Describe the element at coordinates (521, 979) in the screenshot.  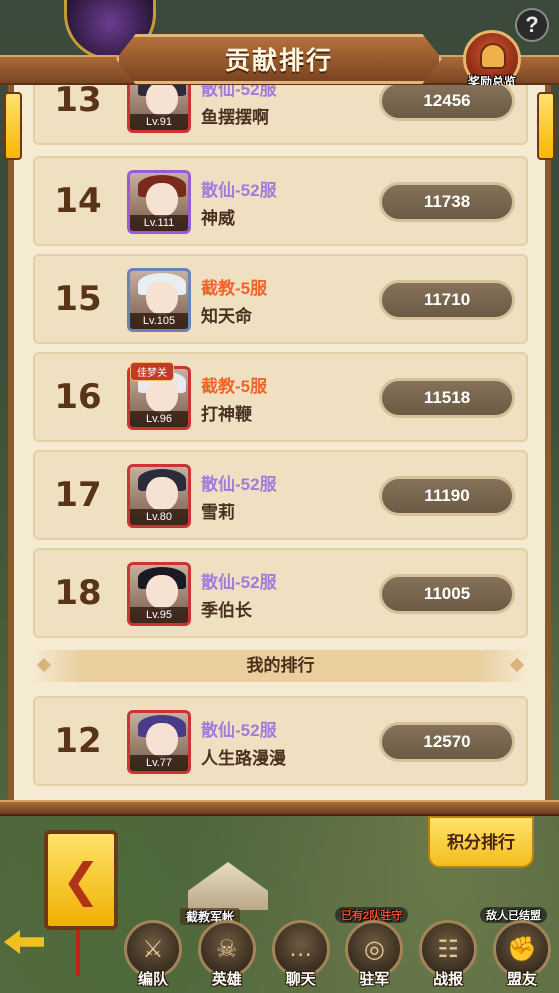
I see `nav-label: 盟友` at that location.